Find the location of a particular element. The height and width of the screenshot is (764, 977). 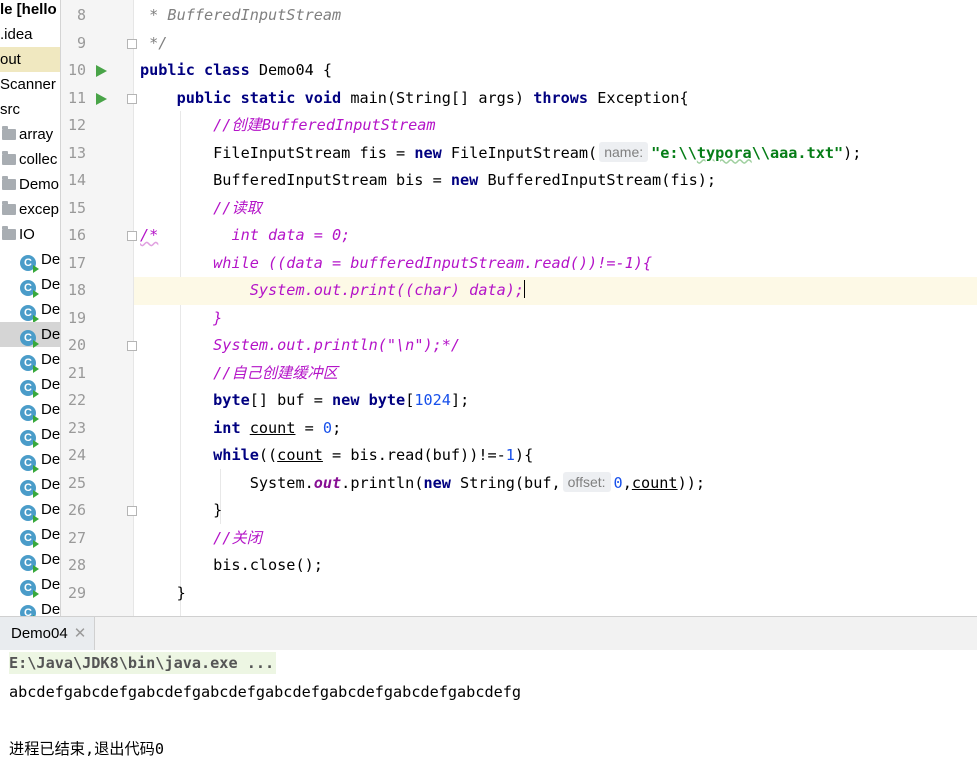

code-line-22: byte[] buf = new byte[1024]; is located at coordinates (555, 401).